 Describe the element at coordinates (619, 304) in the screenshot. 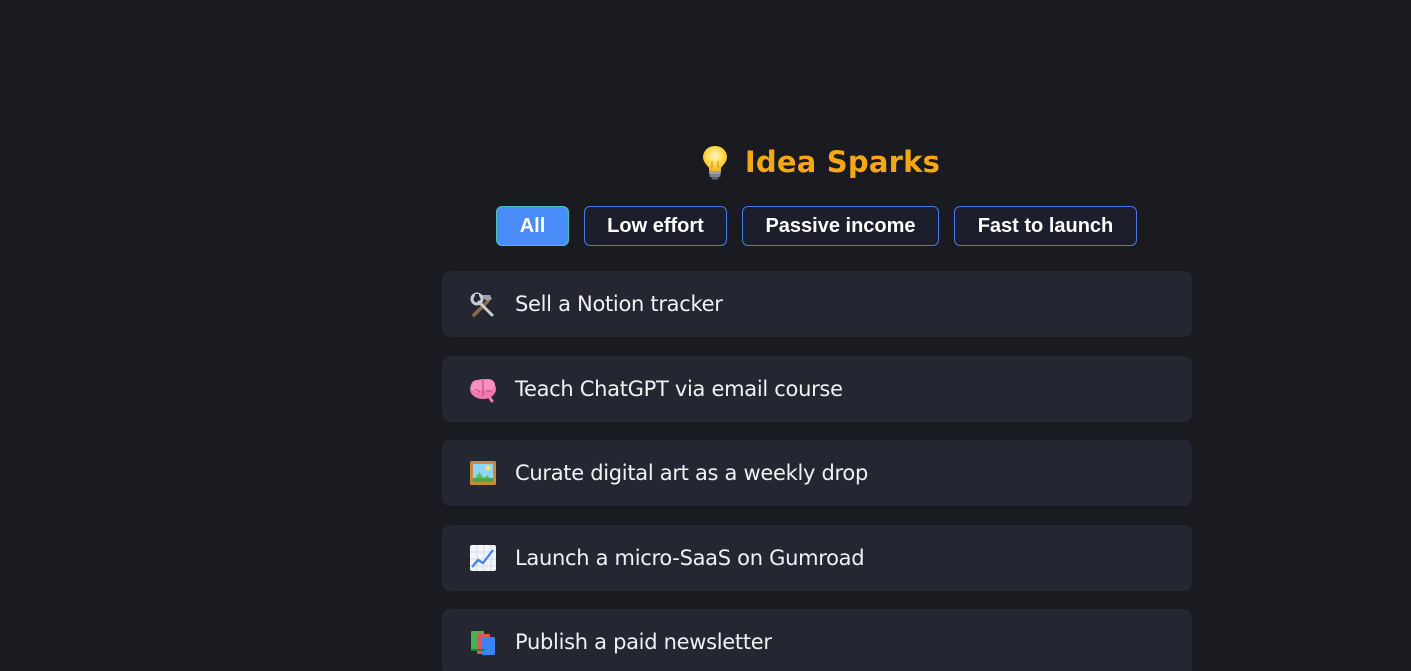

I see `idea-label: Sell a Notion tracker` at that location.